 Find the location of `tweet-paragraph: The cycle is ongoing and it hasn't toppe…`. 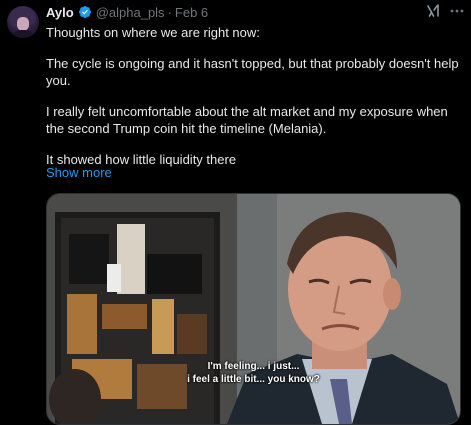

tweet-paragraph: The cycle is ongoing and it hasn't toppe… is located at coordinates (252, 72).